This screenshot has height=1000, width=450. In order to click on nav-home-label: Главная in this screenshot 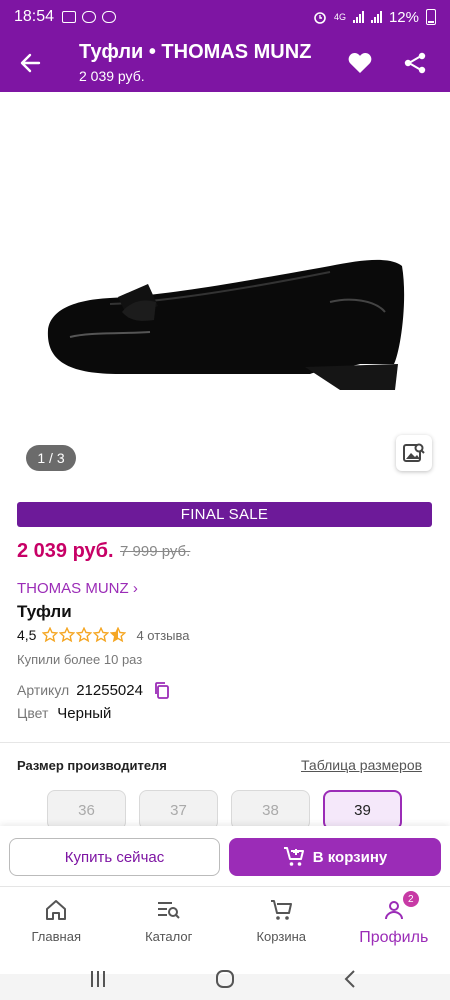, I will do `click(56, 936)`.